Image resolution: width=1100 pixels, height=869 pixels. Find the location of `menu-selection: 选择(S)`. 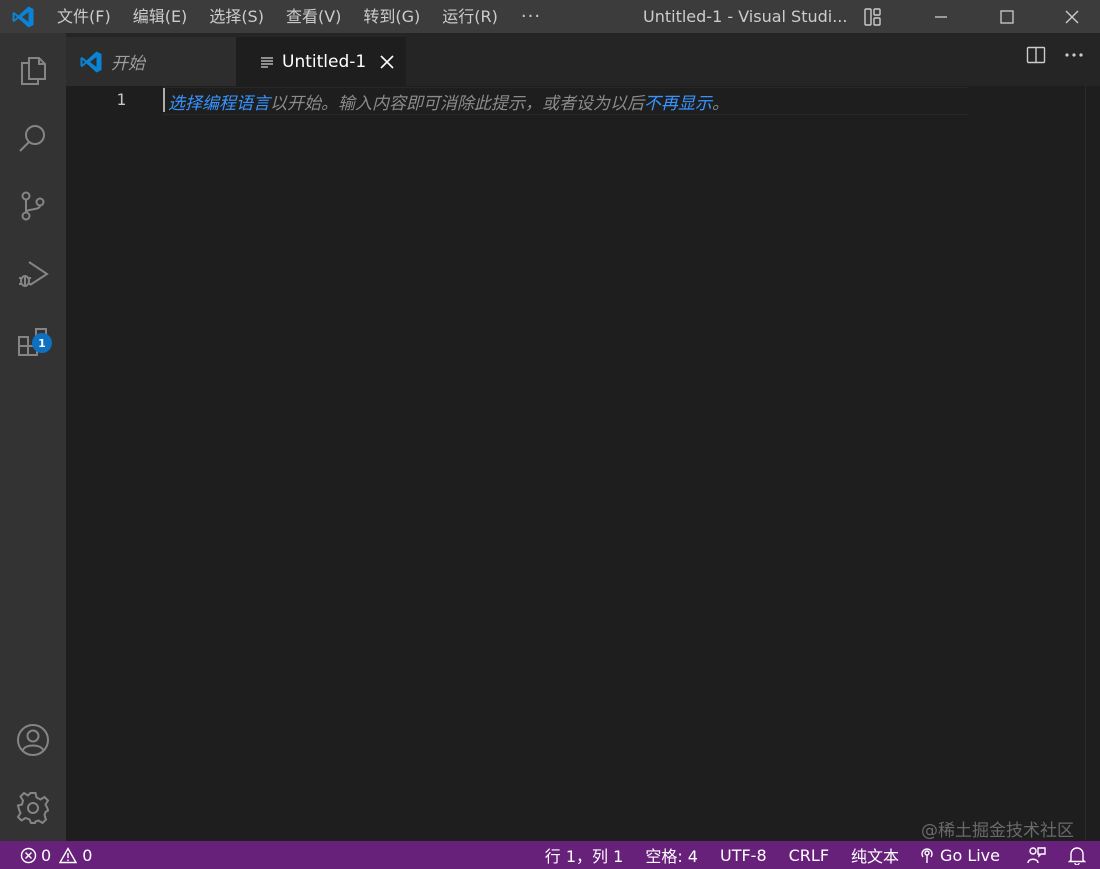

menu-selection: 选择(S) is located at coordinates (236, 16).